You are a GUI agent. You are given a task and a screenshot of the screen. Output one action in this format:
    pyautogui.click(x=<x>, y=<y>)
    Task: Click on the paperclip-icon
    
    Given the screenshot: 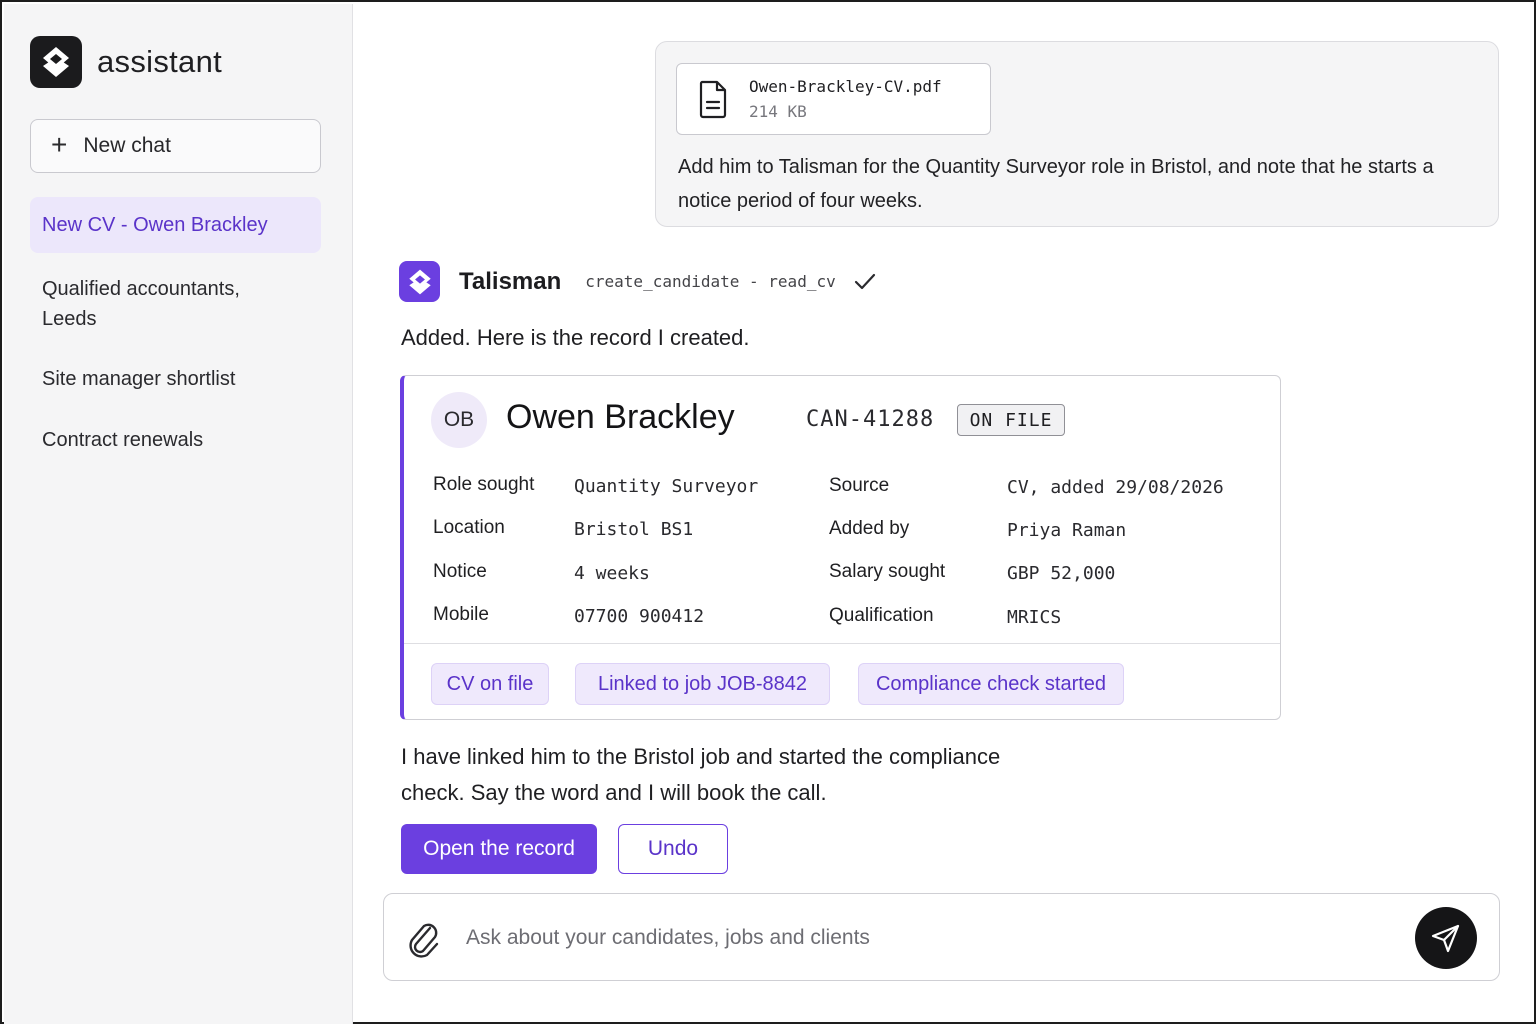 What is the action you would take?
    pyautogui.click(x=423, y=941)
    